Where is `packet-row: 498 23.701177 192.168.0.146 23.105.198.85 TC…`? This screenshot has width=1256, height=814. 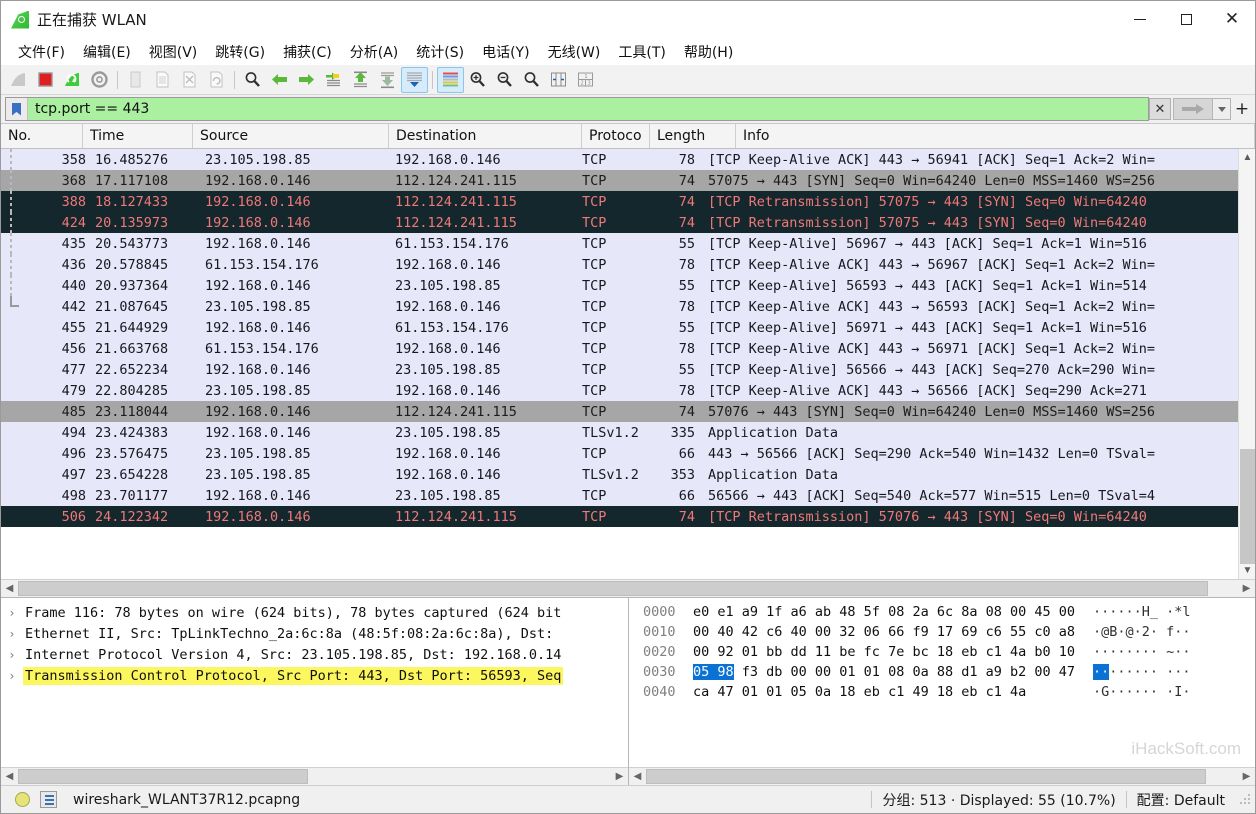 packet-row: 498 23.701177 192.168.0.146 23.105.198.85 TC… is located at coordinates (628, 495).